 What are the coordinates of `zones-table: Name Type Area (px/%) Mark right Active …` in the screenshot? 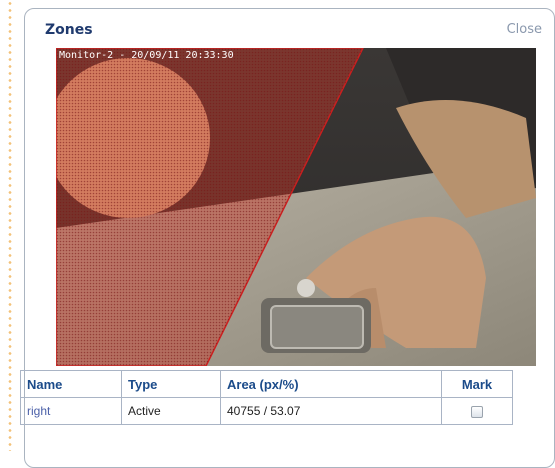 It's located at (266, 397).